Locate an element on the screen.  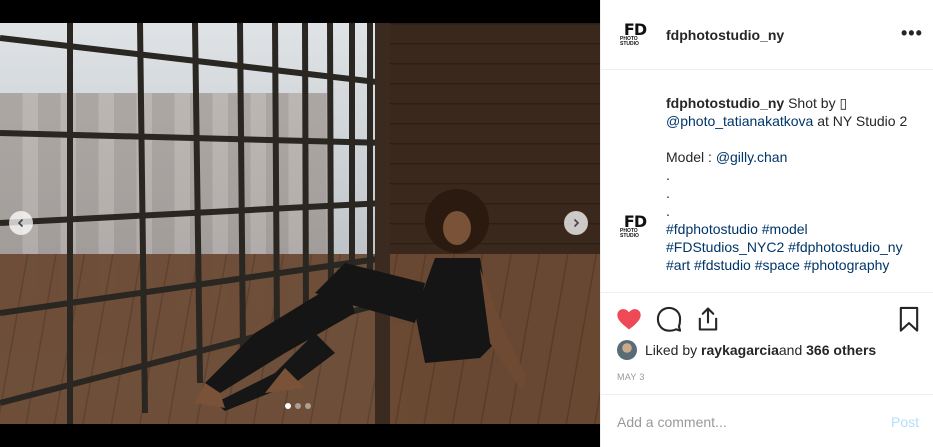
comment-input is located at coordinates (742, 422).